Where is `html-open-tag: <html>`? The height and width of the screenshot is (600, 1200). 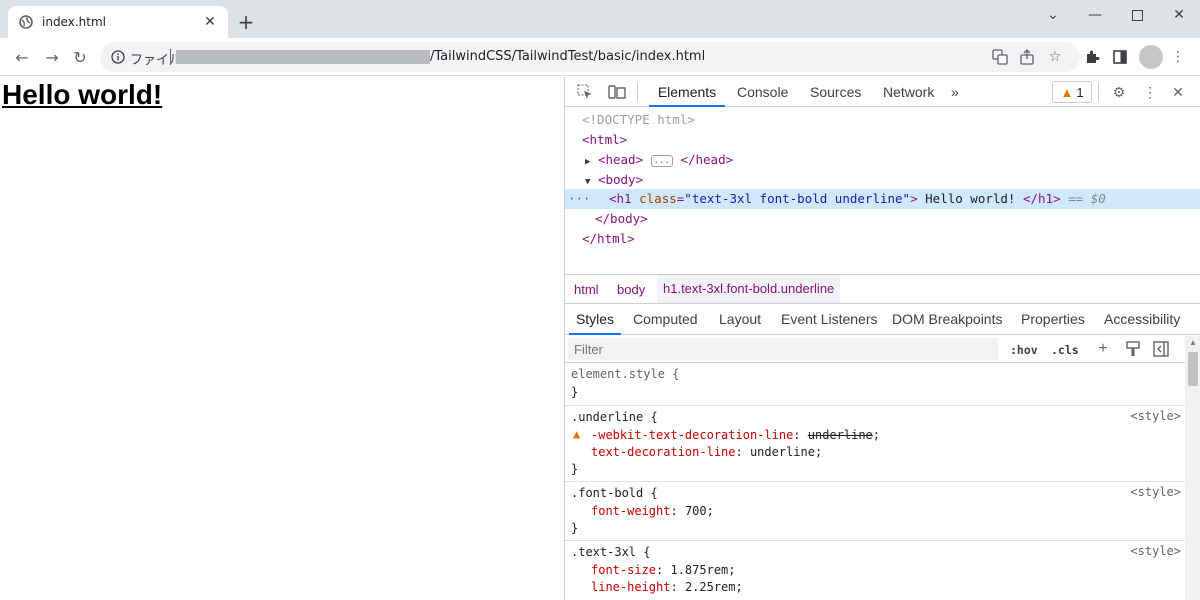
html-open-tag: <html> is located at coordinates (605, 139).